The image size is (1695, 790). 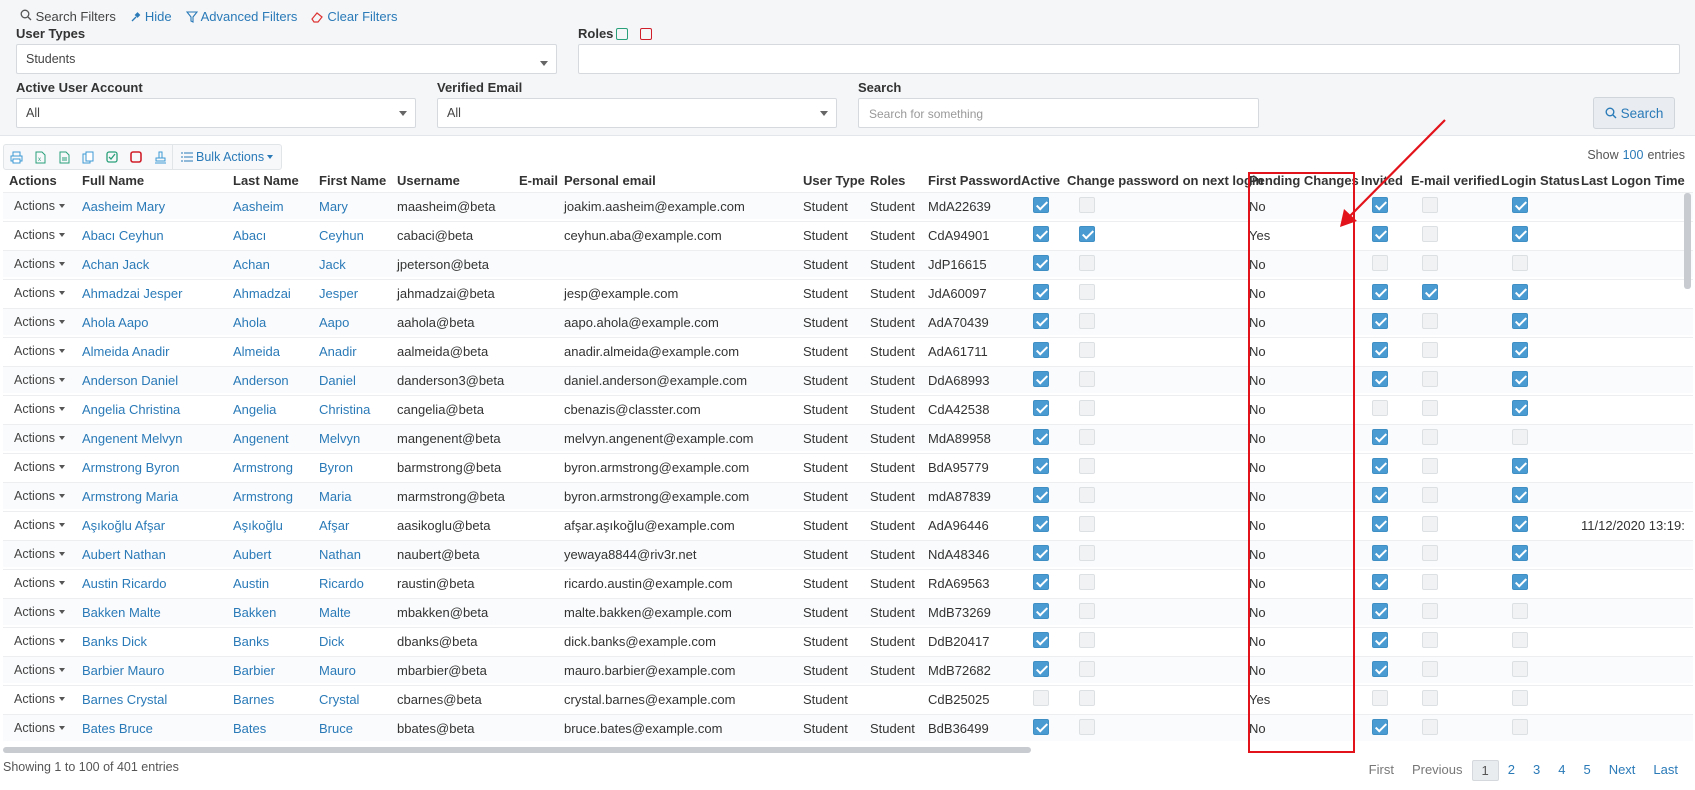 What do you see at coordinates (1633, 155) in the screenshot?
I see `entries-count-select: 100` at bounding box center [1633, 155].